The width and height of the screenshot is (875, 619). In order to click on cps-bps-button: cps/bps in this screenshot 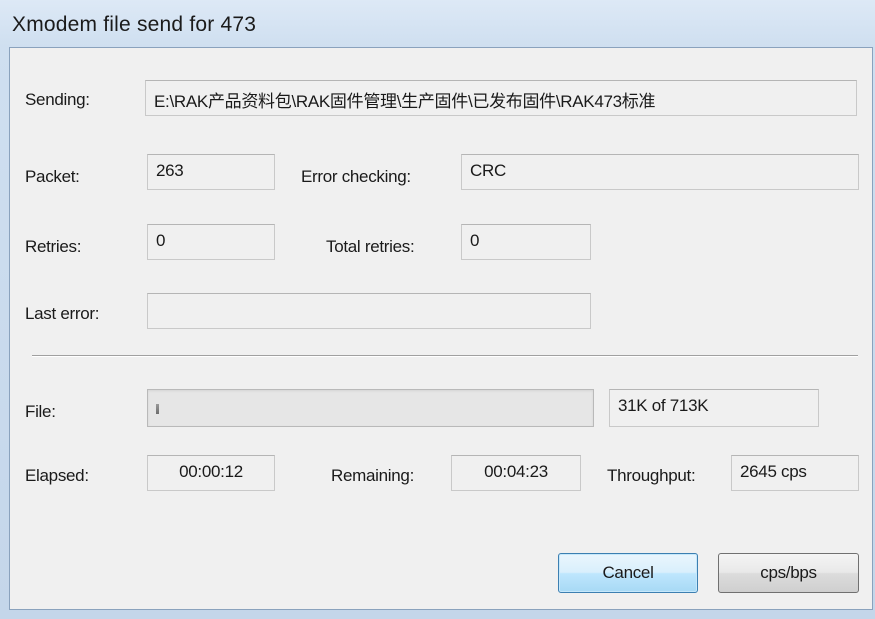, I will do `click(788, 573)`.